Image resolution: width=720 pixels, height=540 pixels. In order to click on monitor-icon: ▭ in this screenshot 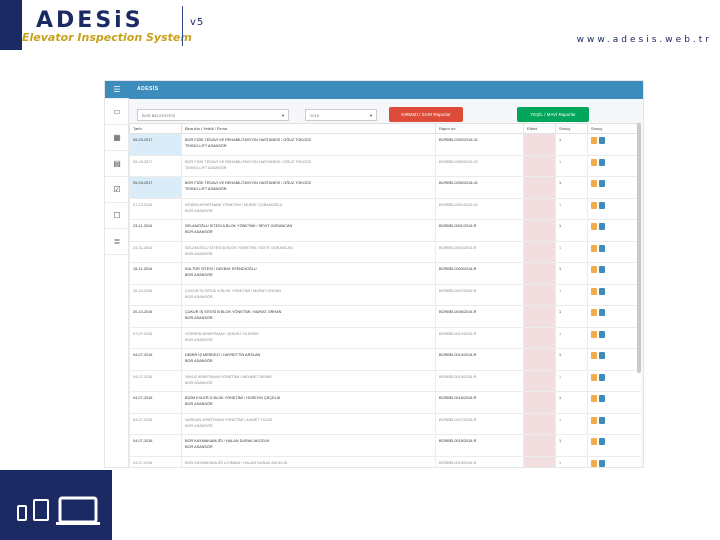, I will do `click(117, 112)`.